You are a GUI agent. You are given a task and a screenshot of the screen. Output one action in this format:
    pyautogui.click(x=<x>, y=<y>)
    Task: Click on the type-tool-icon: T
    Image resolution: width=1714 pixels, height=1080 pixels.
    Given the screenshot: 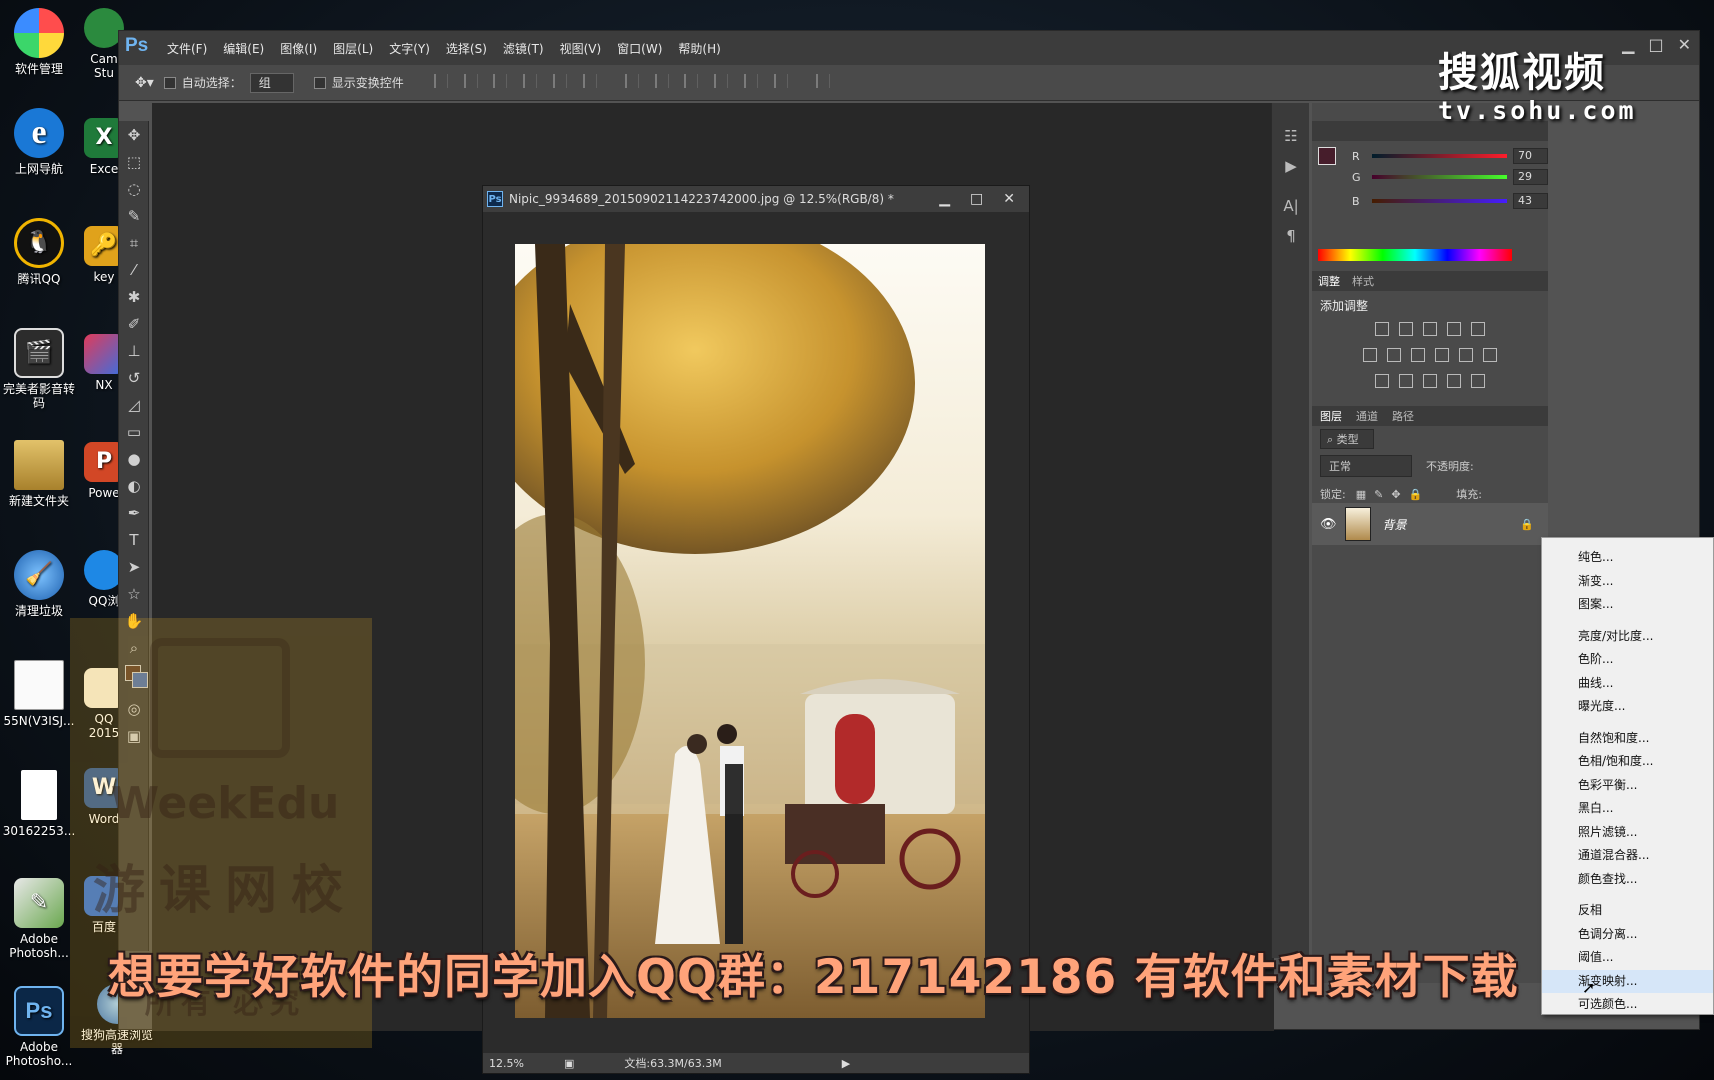 What is the action you would take?
    pyautogui.click(x=134, y=539)
    